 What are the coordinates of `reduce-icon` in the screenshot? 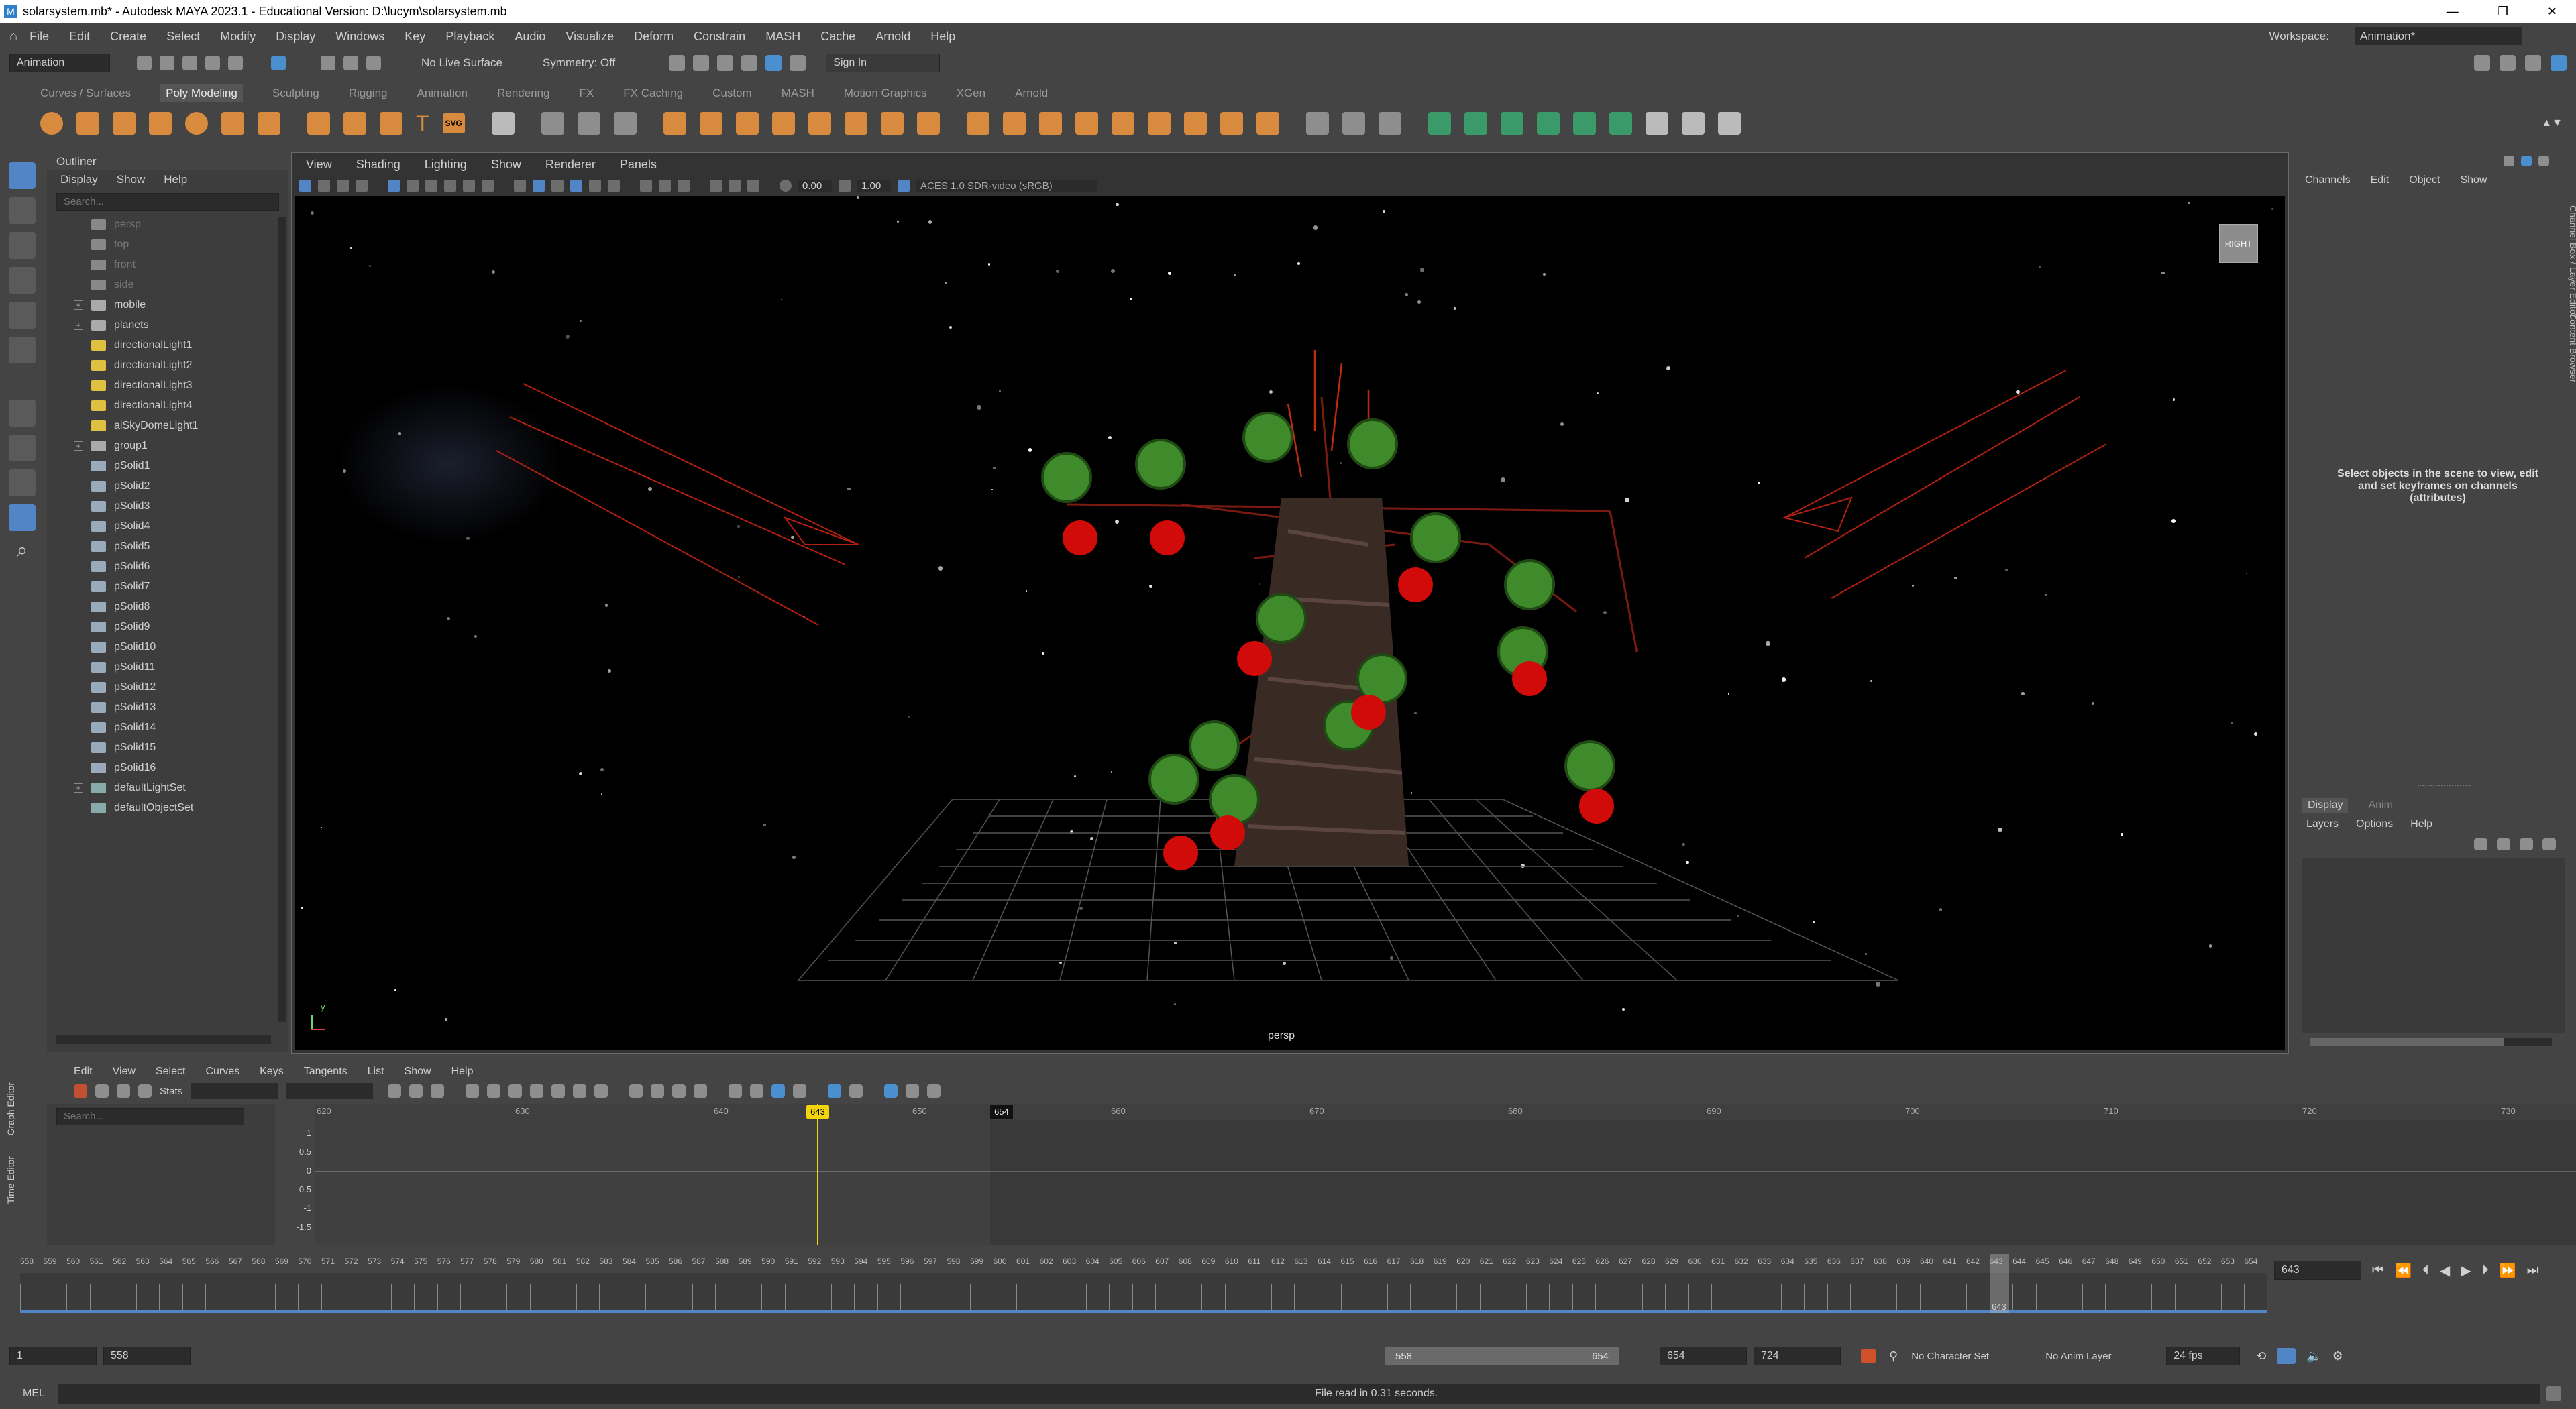 It's located at (625, 123).